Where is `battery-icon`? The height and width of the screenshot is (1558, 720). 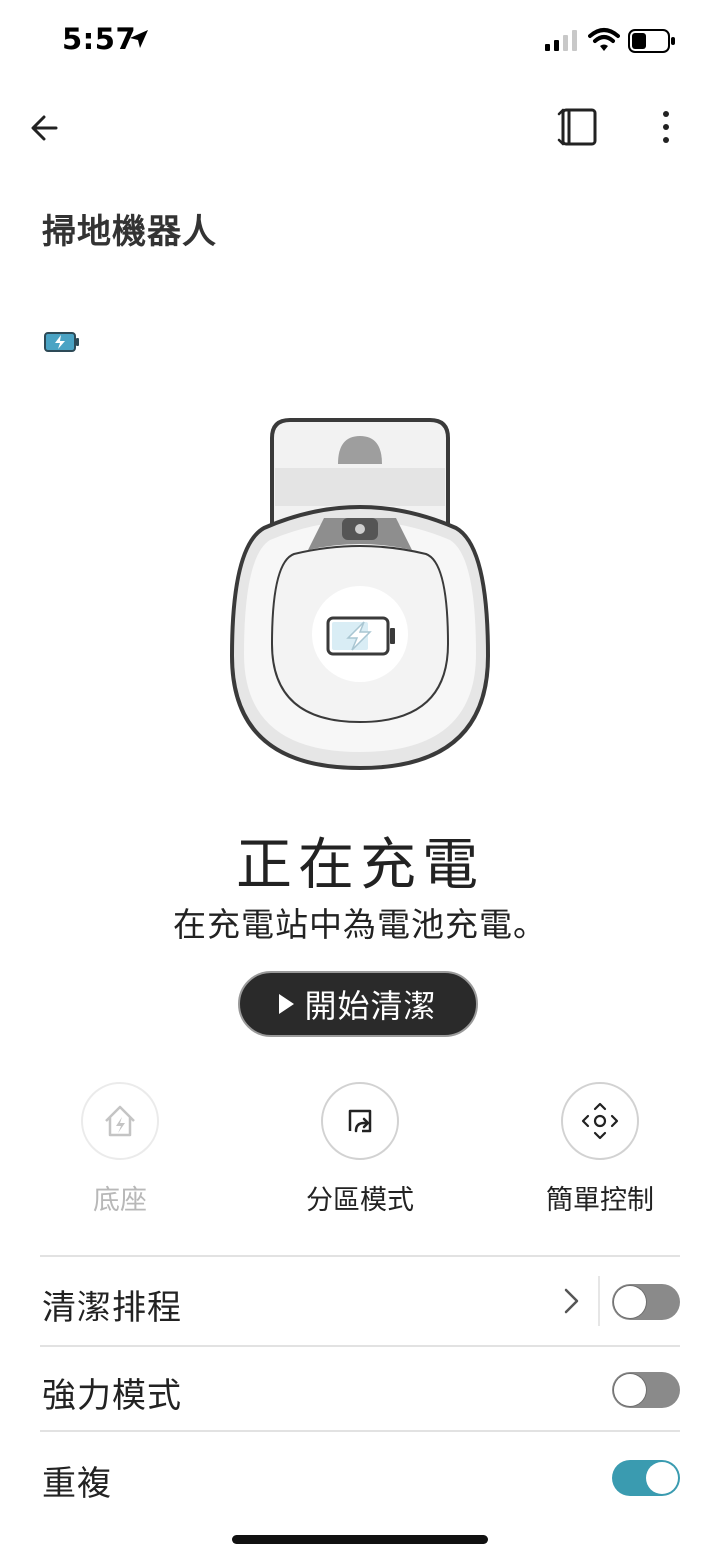
battery-icon is located at coordinates (651, 41).